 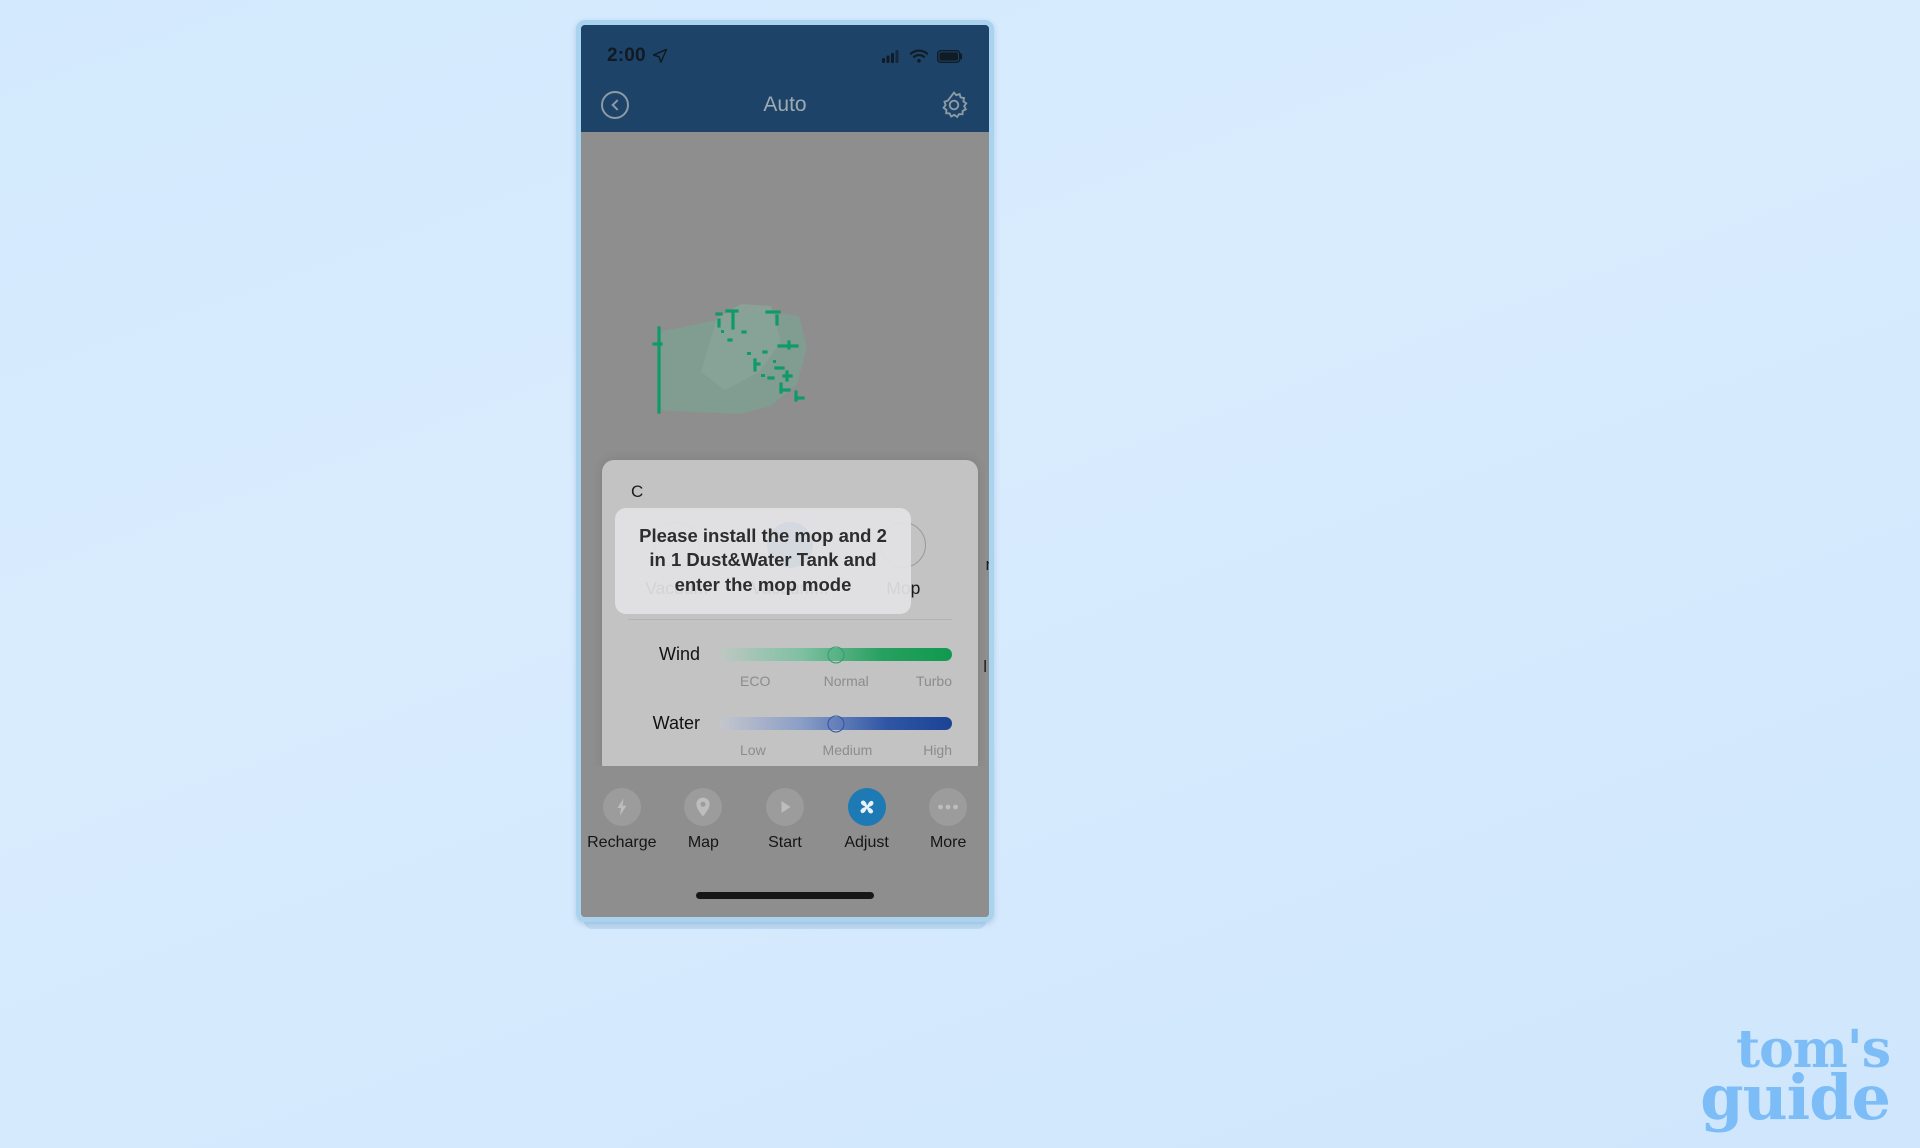 I want to click on tab-start: Start, so click(x=785, y=820).